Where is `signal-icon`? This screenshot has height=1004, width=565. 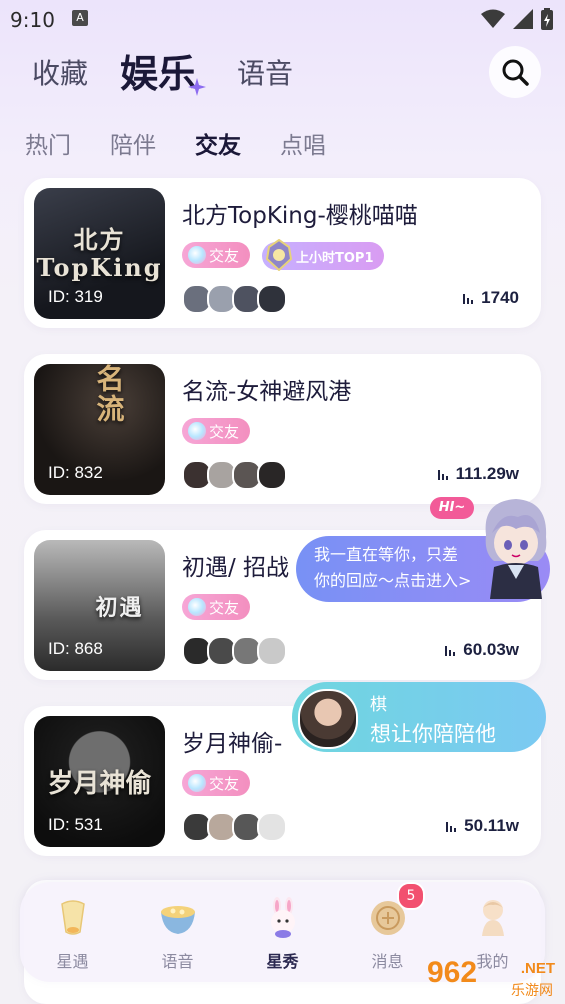 signal-icon is located at coordinates (523, 19).